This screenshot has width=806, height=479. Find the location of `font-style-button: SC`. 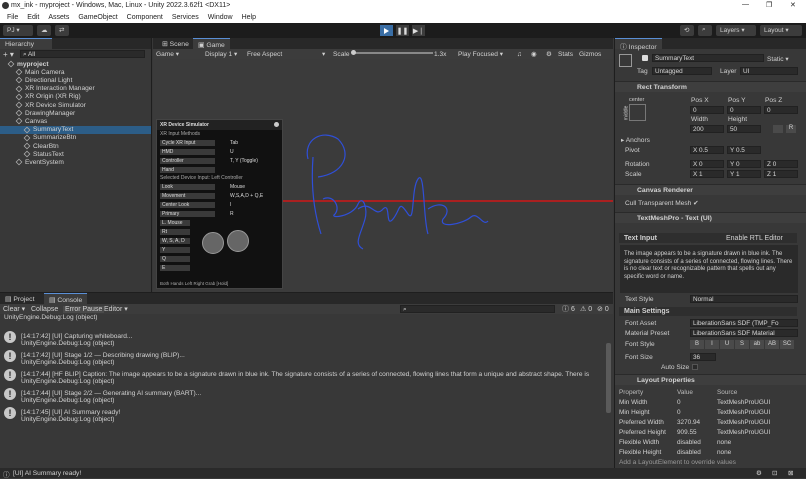

font-style-button: SC is located at coordinates (787, 344).